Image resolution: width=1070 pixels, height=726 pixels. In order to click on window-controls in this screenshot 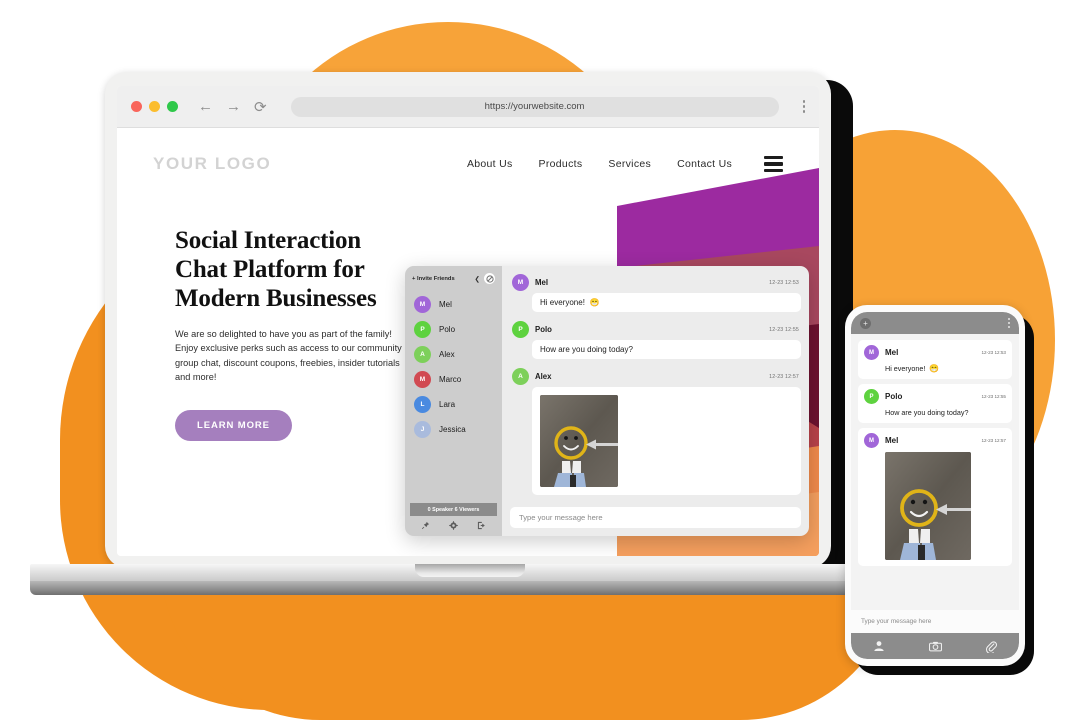, I will do `click(154, 106)`.